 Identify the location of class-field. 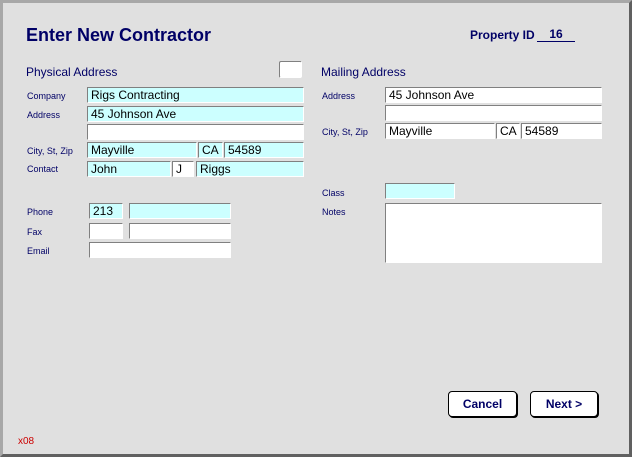
(420, 191).